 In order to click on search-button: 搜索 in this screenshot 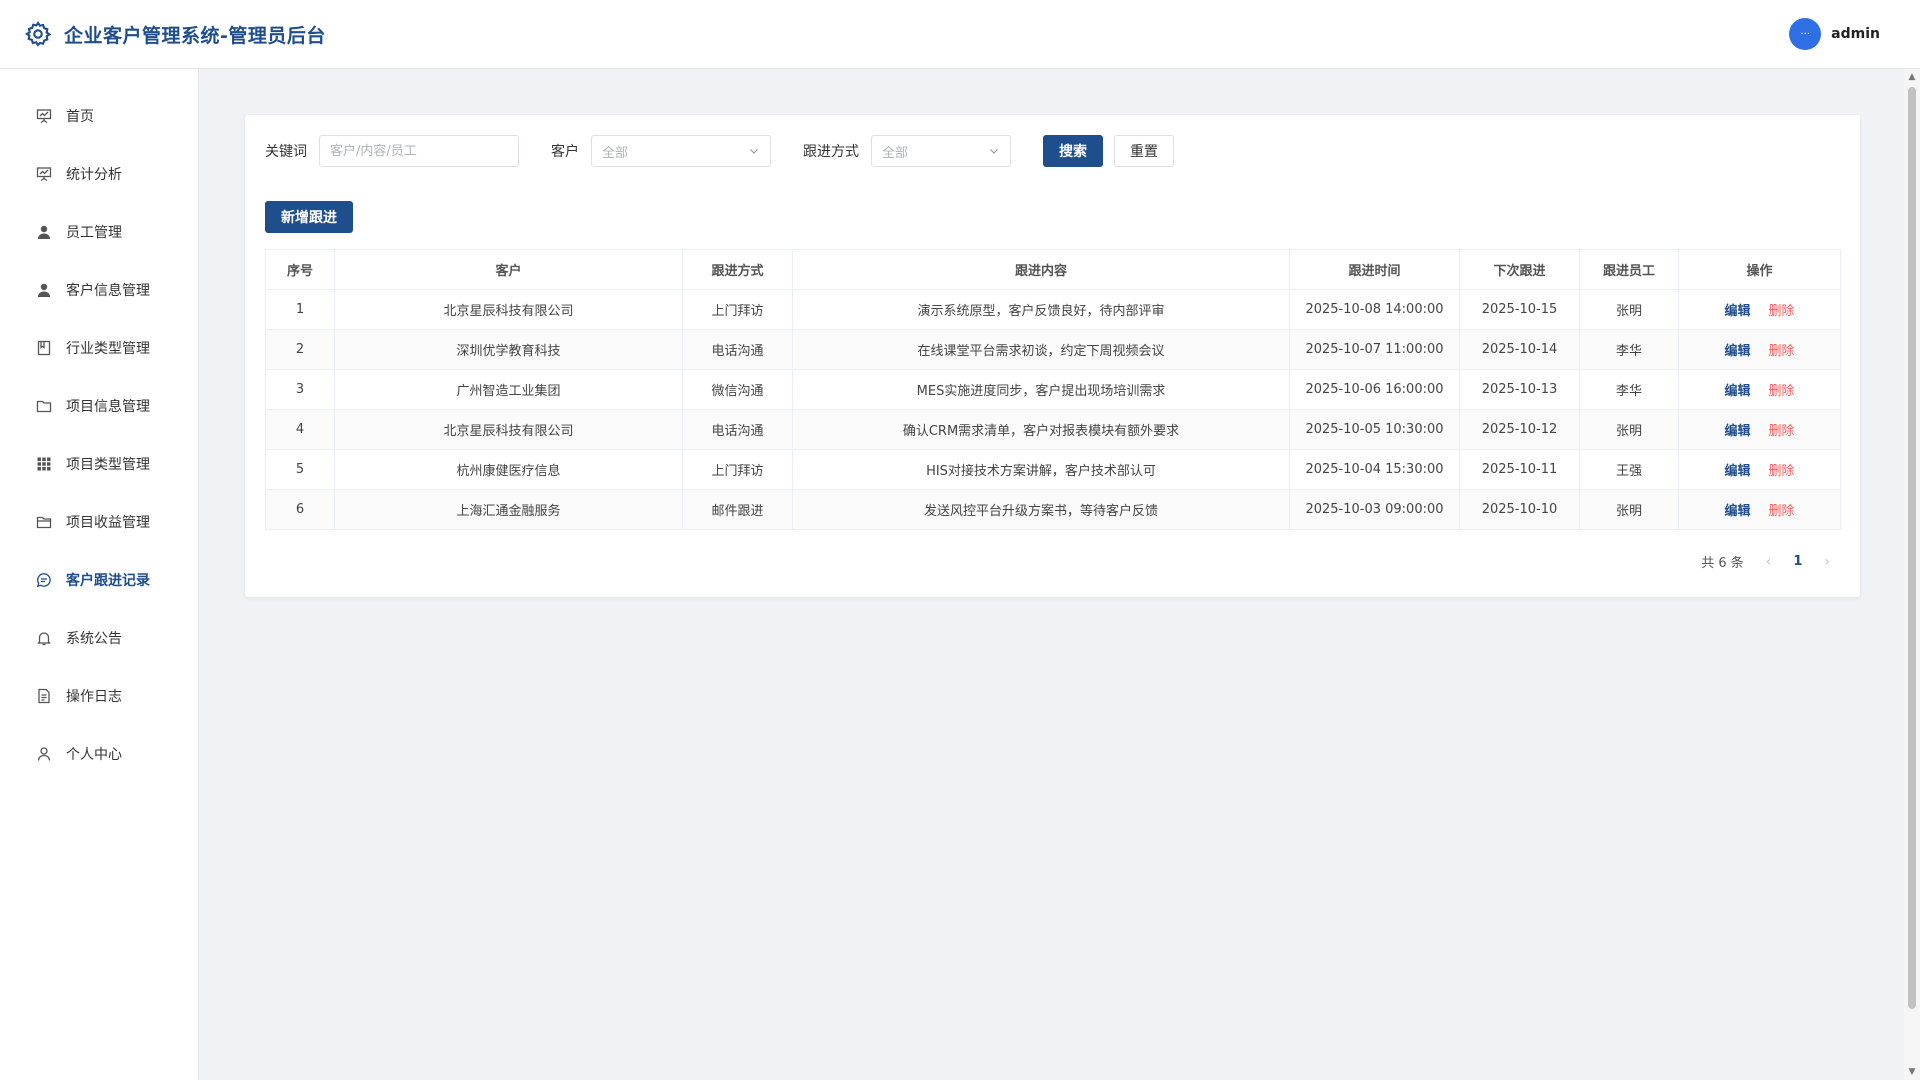, I will do `click(1073, 151)`.